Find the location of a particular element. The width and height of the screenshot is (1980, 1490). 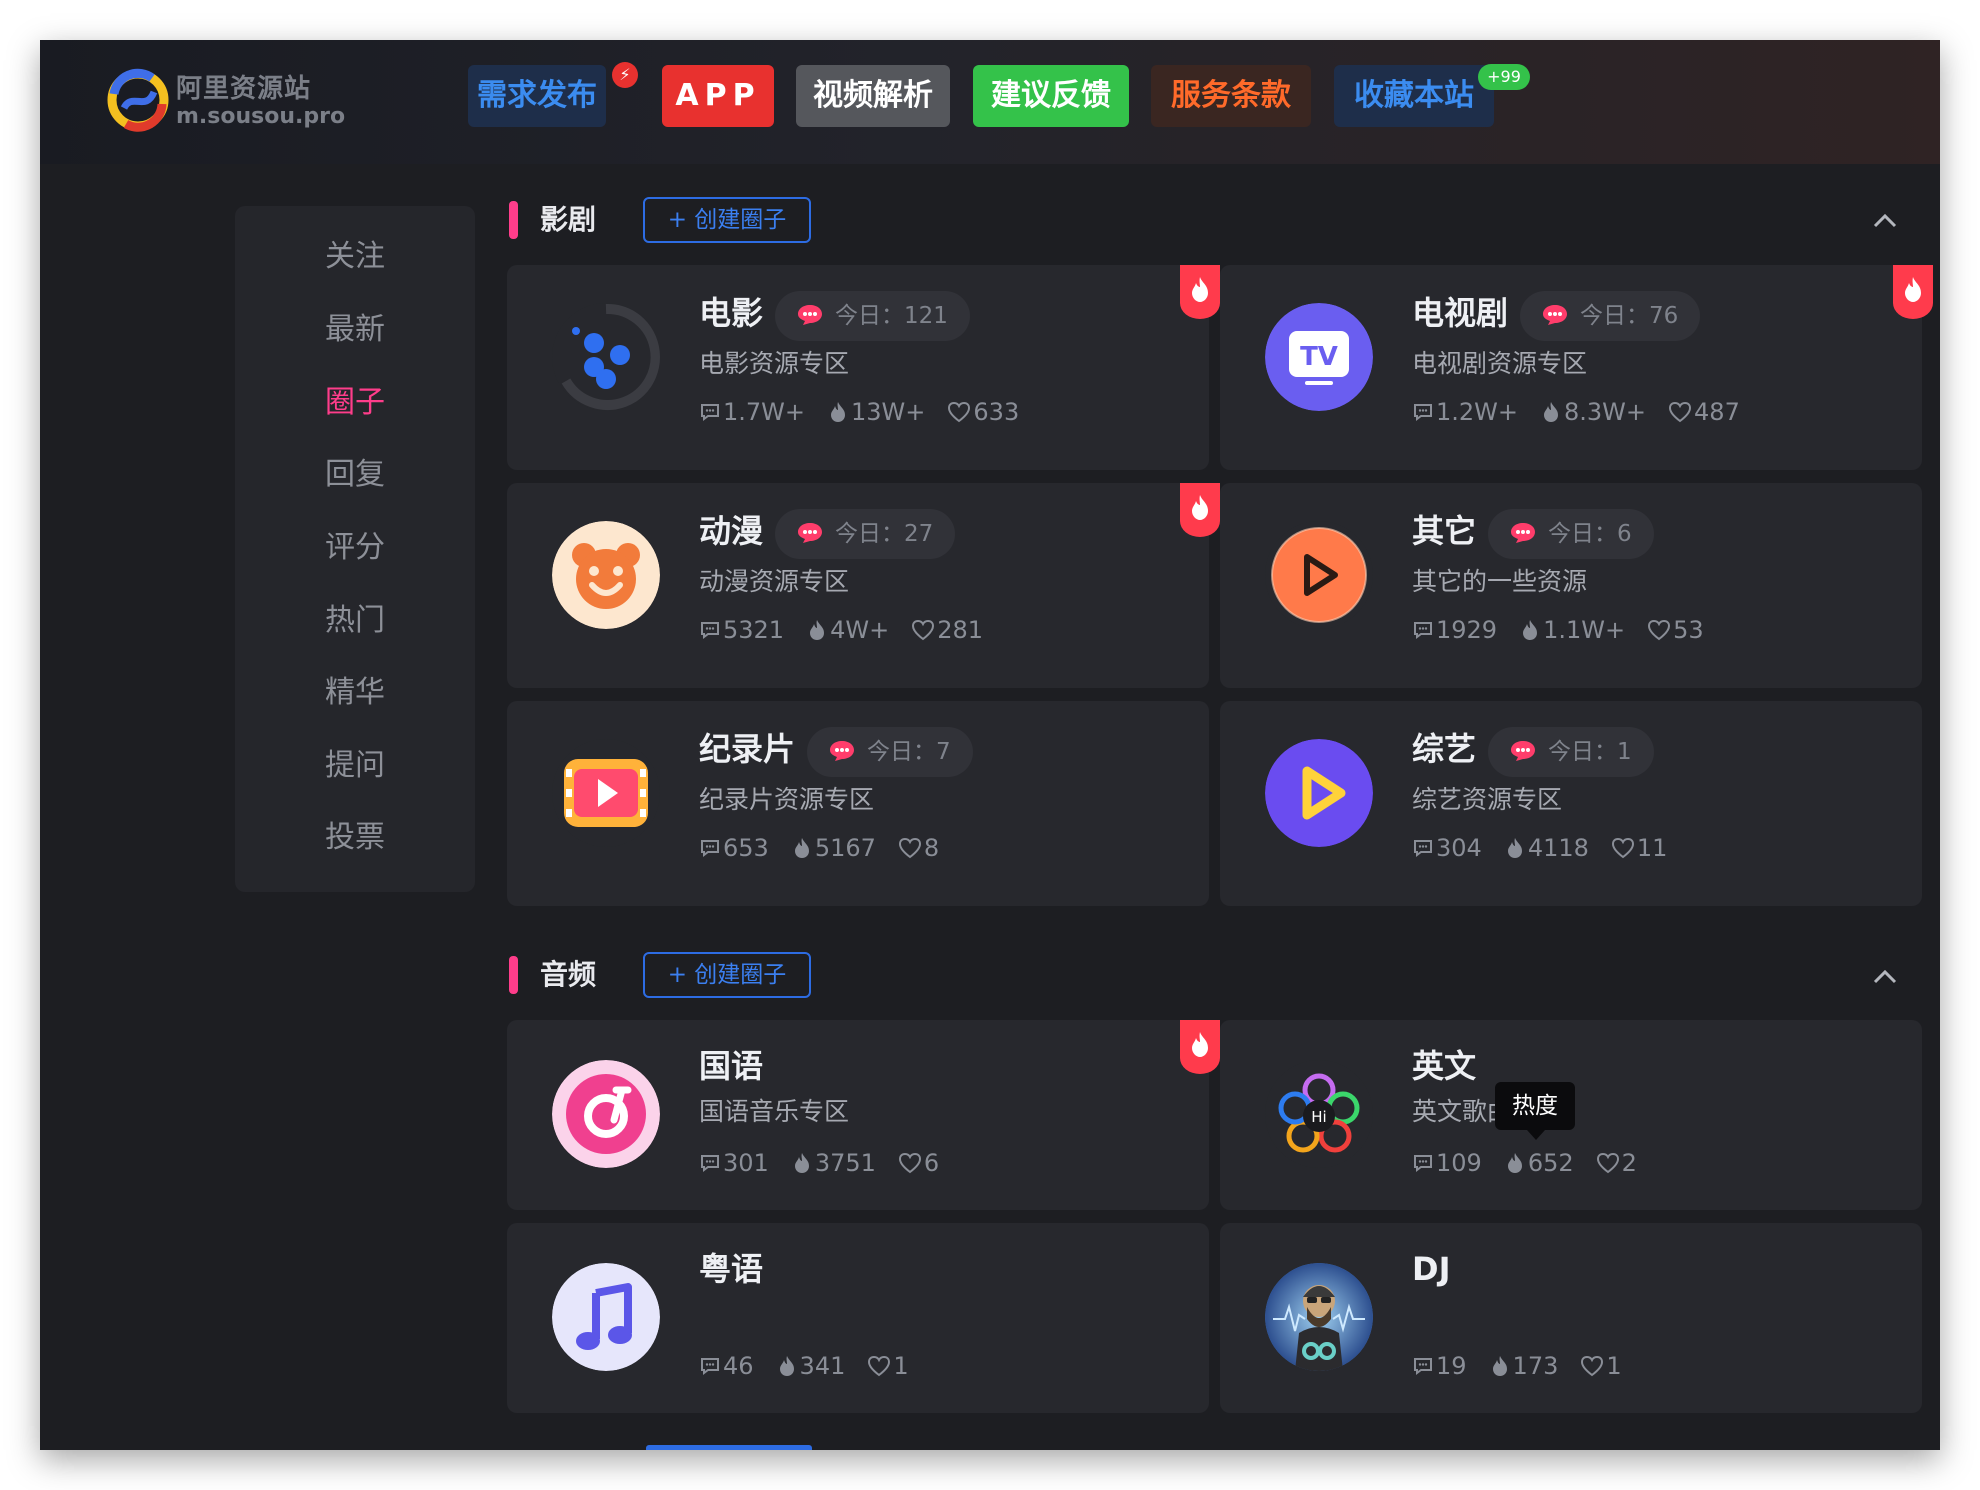

circle-card-anime: 动漫 今日：27 动漫资源专区 5321 4W+ 281 is located at coordinates (863, 585).